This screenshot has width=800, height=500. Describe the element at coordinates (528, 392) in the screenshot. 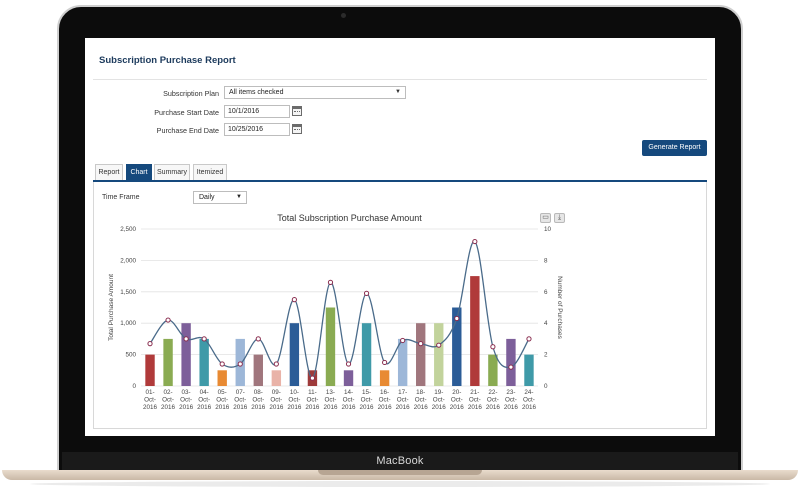

I see `x-tick-label: 24-` at that location.